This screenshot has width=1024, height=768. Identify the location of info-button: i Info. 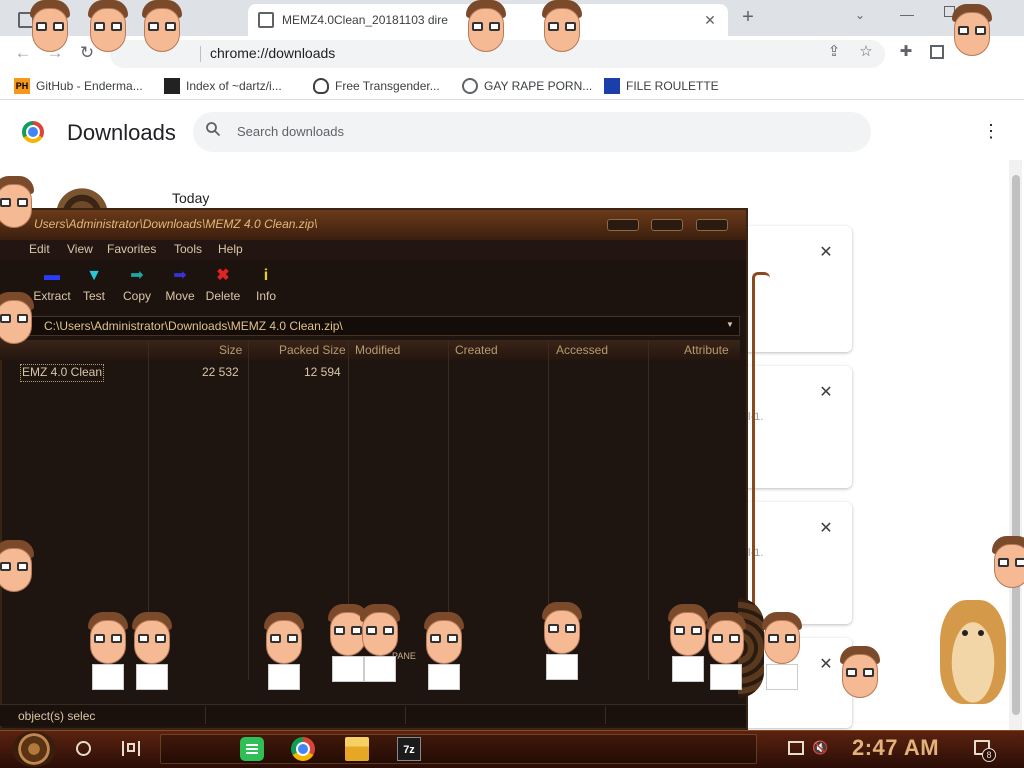
(266, 284).